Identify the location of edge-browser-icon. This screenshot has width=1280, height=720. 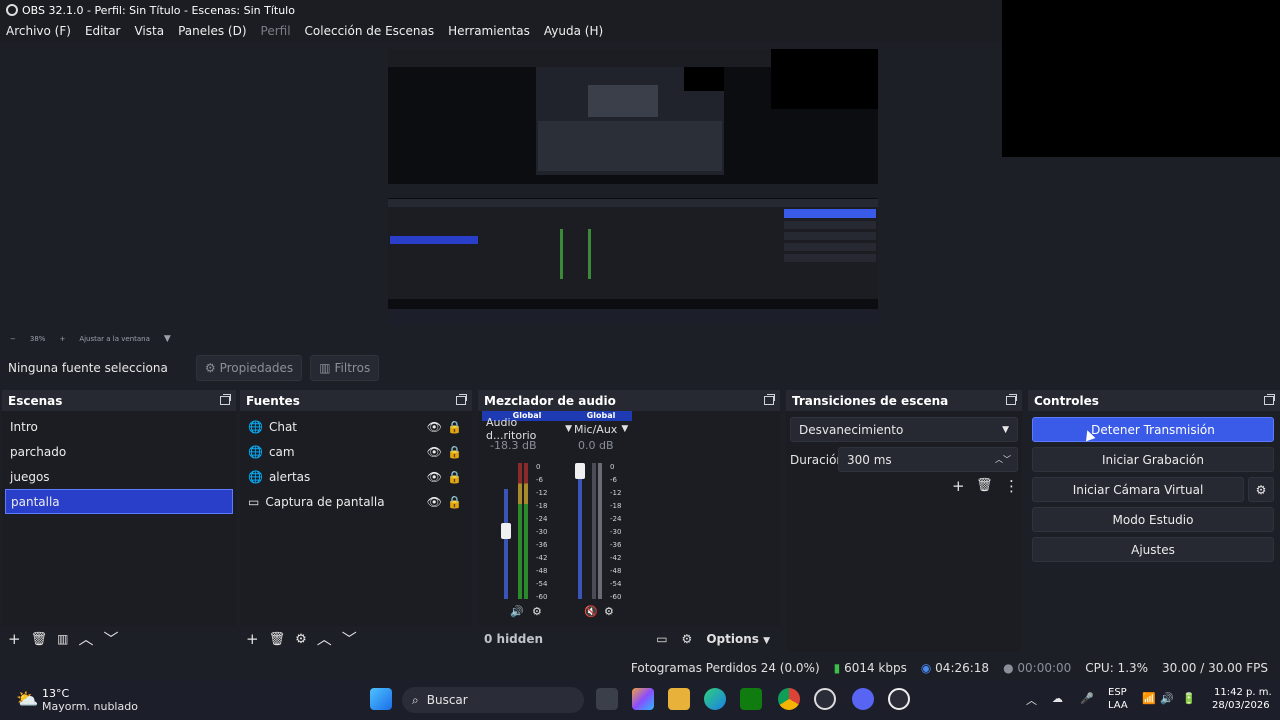
(715, 699).